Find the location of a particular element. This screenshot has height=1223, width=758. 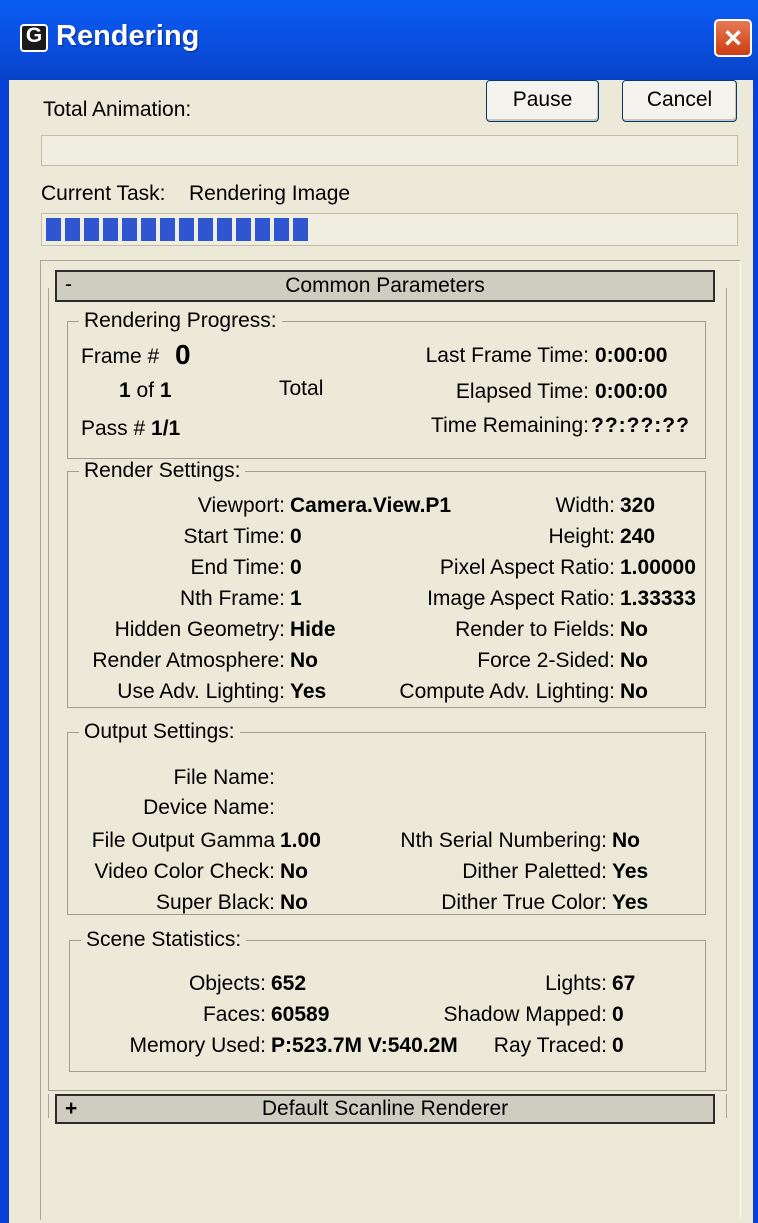

cancel-button: Cancel is located at coordinates (679, 101).